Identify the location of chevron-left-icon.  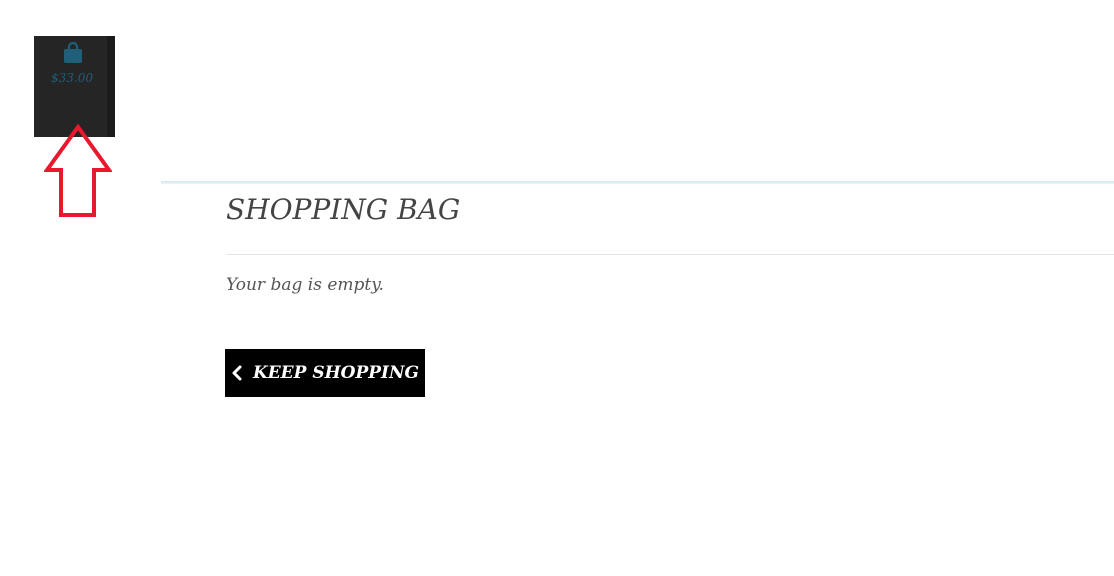
(237, 373).